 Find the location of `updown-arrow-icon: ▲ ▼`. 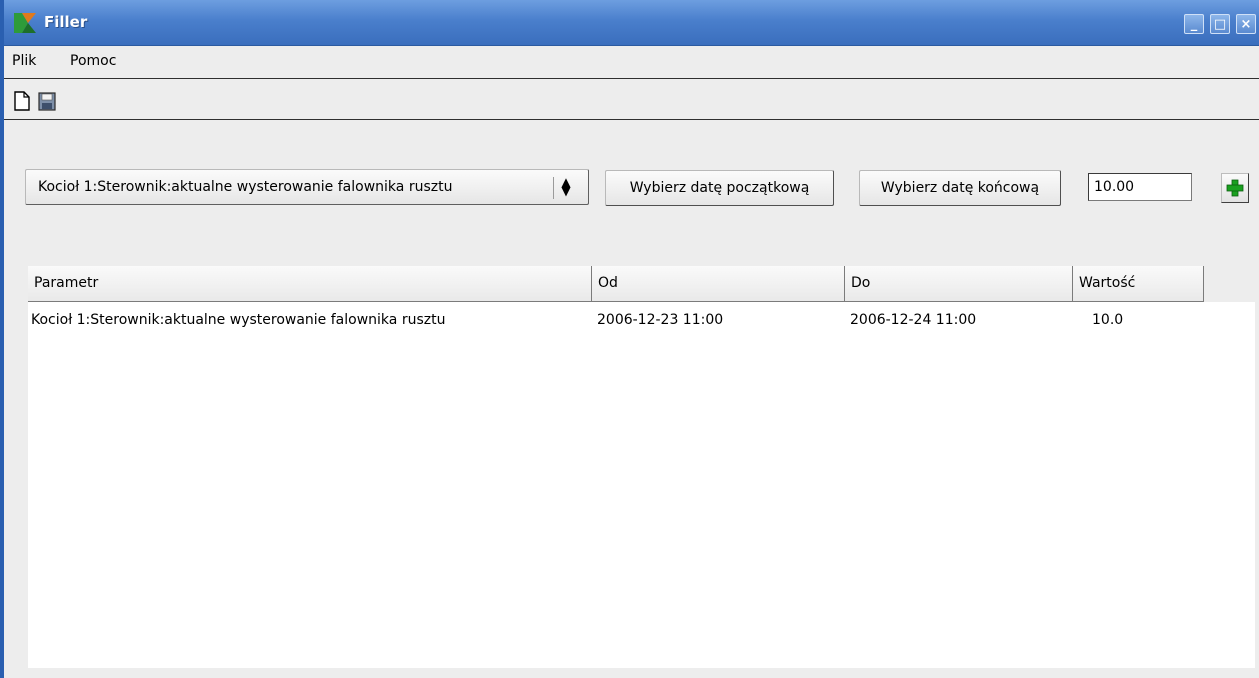

updown-arrow-icon: ▲ ▼ is located at coordinates (566, 186).